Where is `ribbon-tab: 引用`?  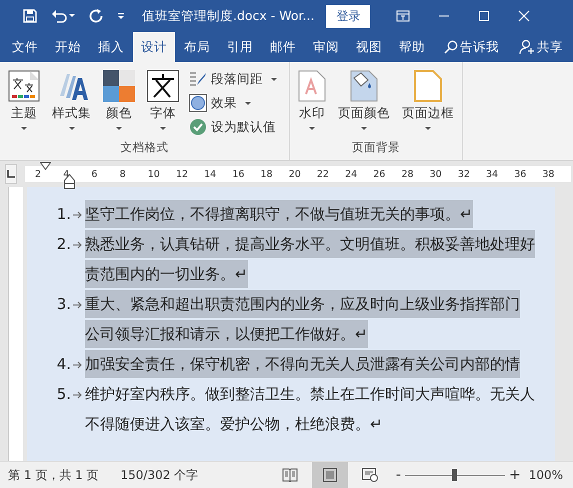
ribbon-tab: 引用 is located at coordinates (240, 47).